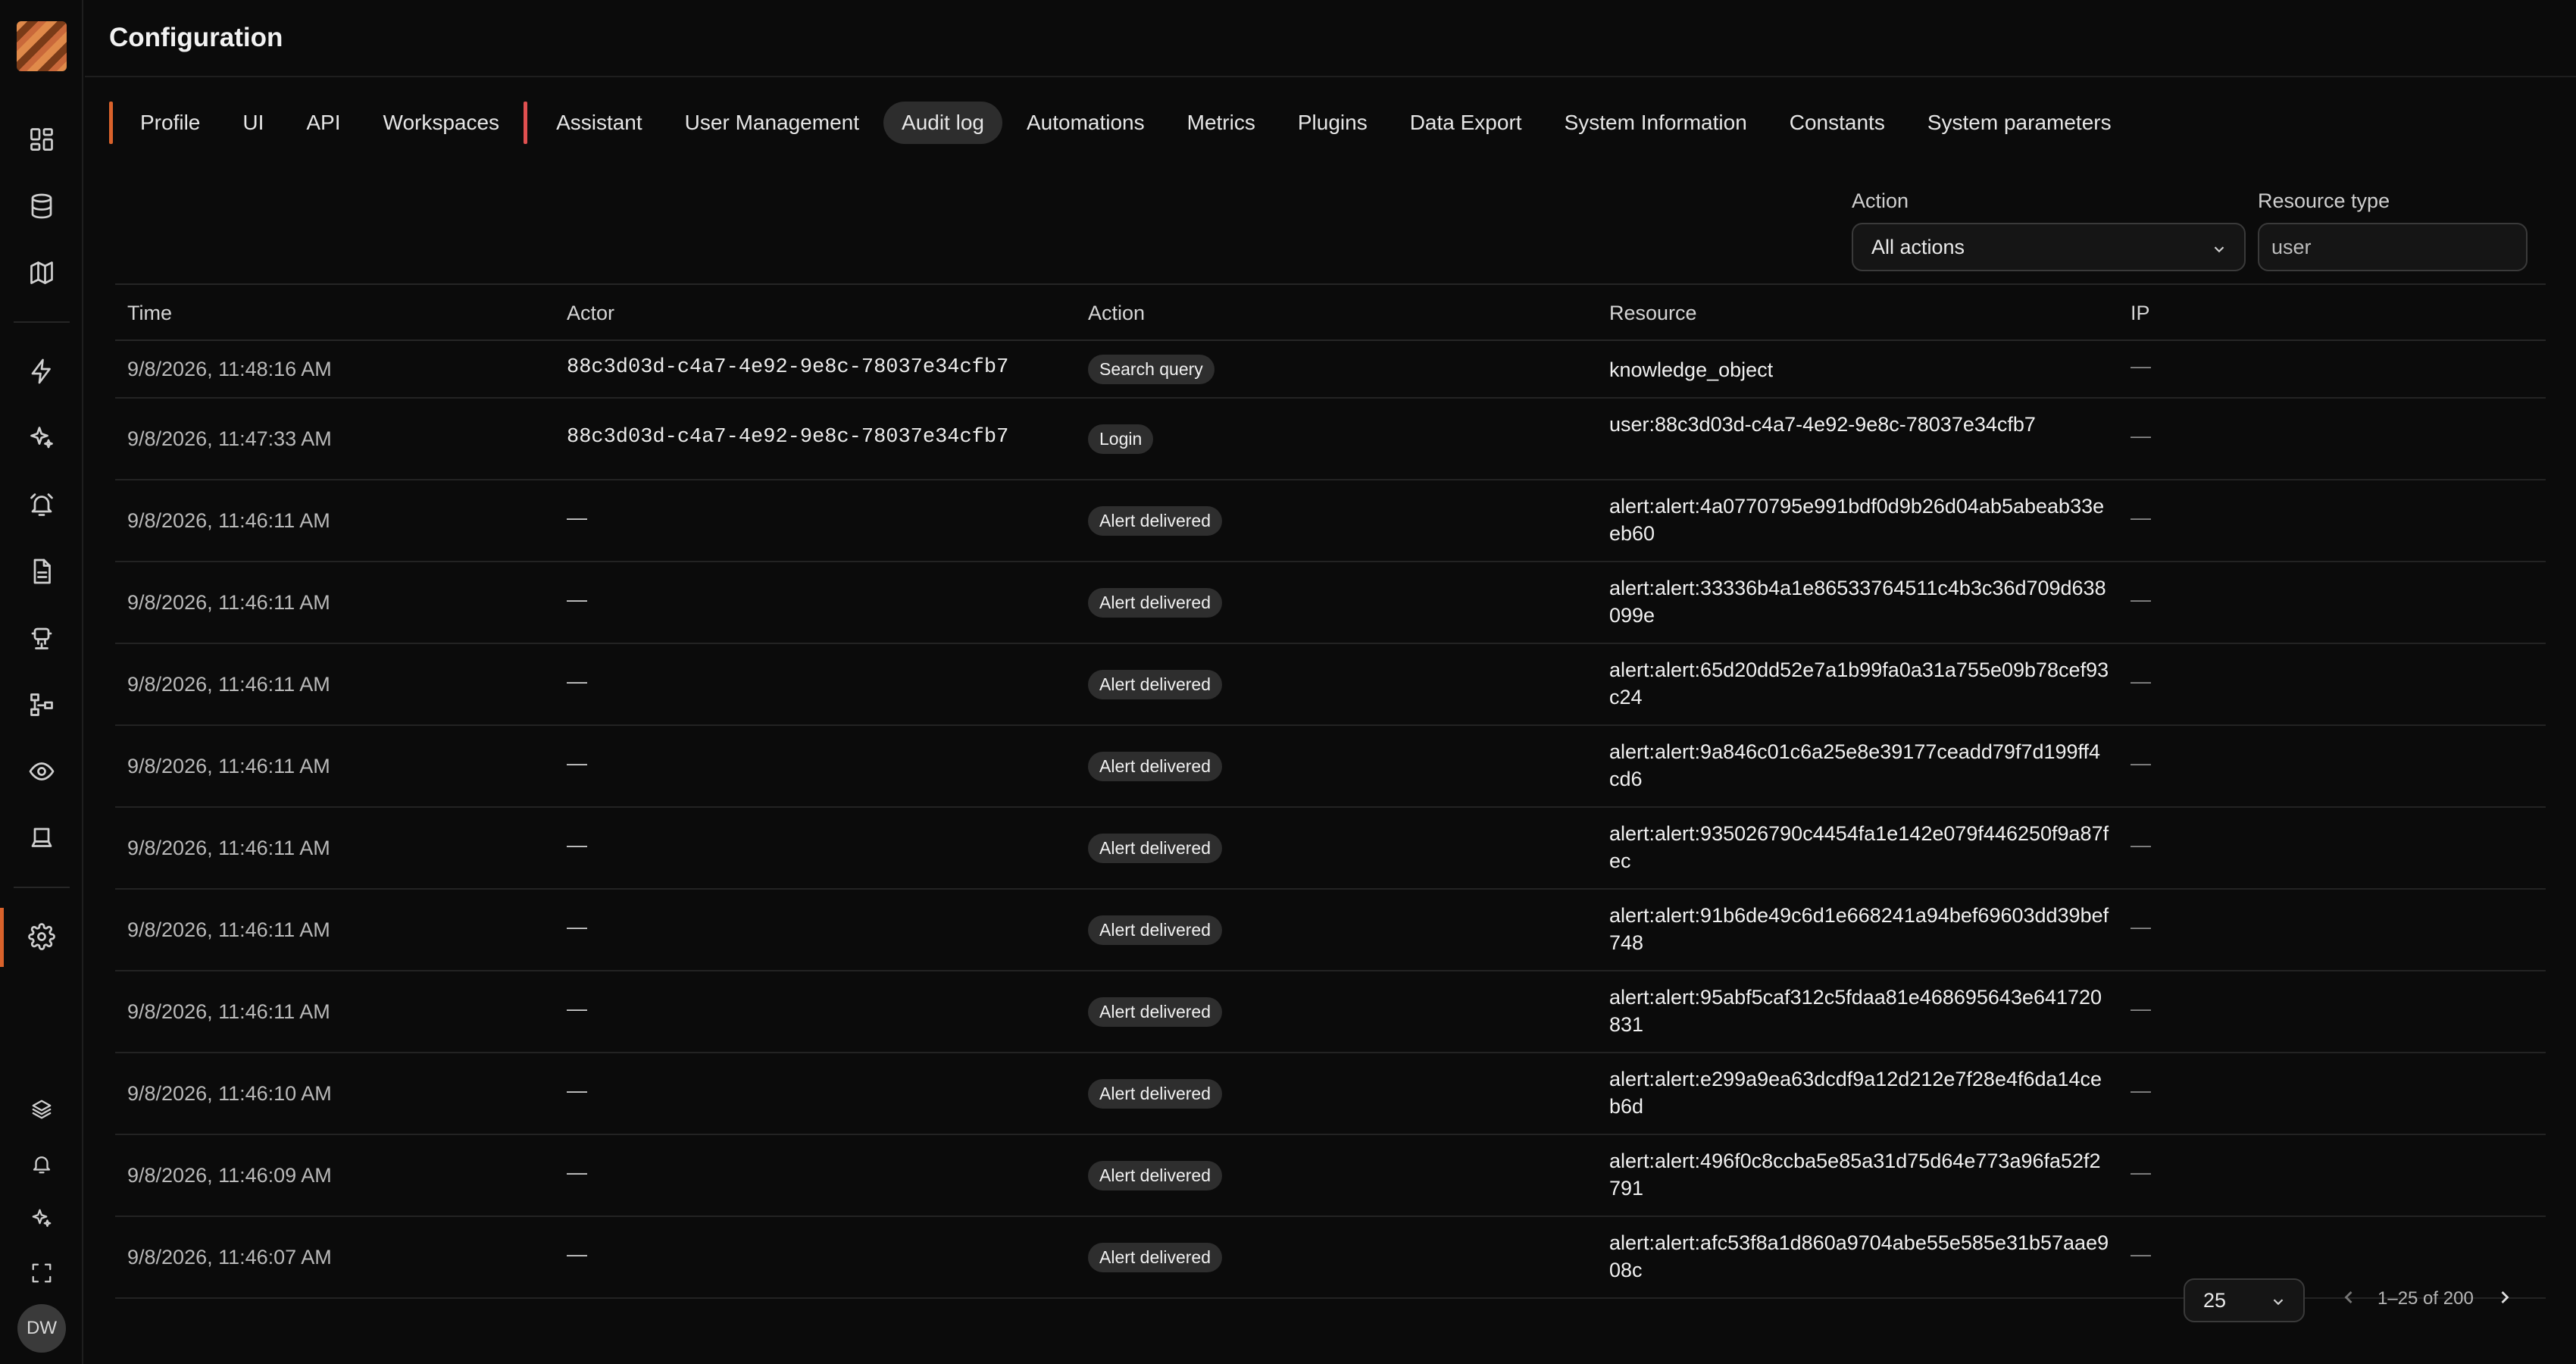 The width and height of the screenshot is (2576, 1364). I want to click on tab-assistant: Assistant, so click(599, 123).